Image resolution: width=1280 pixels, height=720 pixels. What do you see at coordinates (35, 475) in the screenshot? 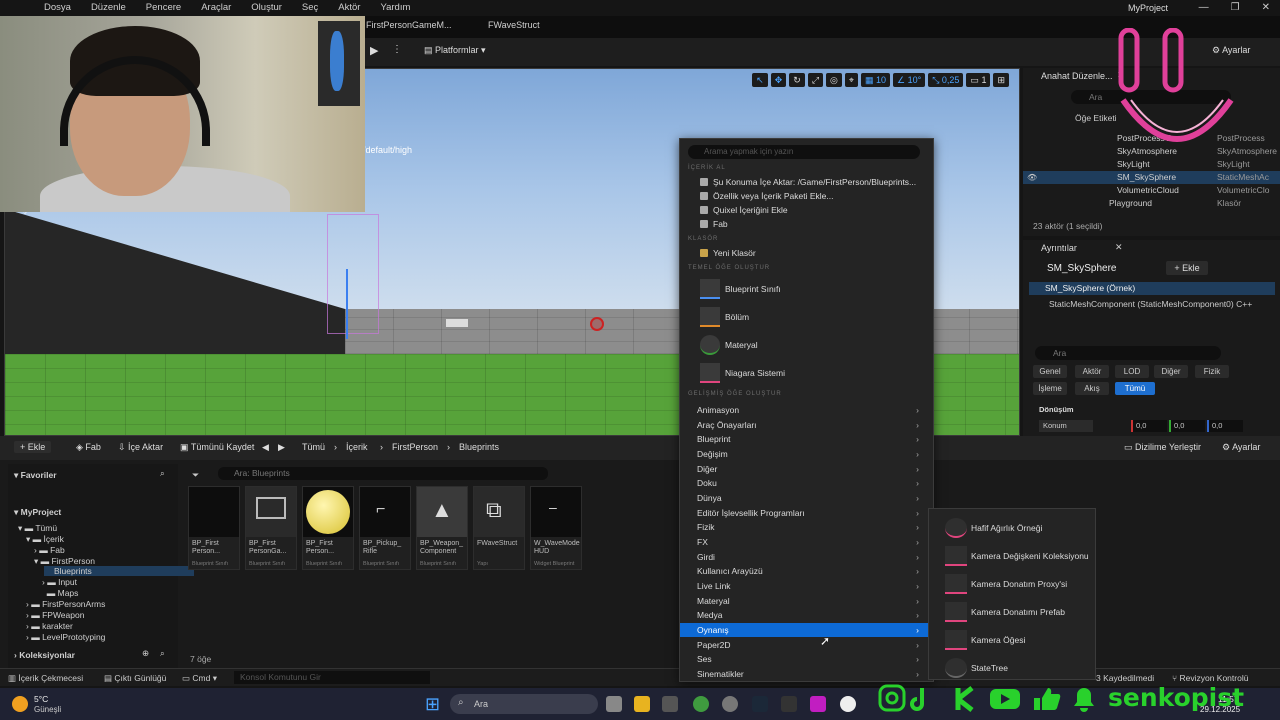
I see `favorites-header: ▾ Favoriler` at bounding box center [35, 475].